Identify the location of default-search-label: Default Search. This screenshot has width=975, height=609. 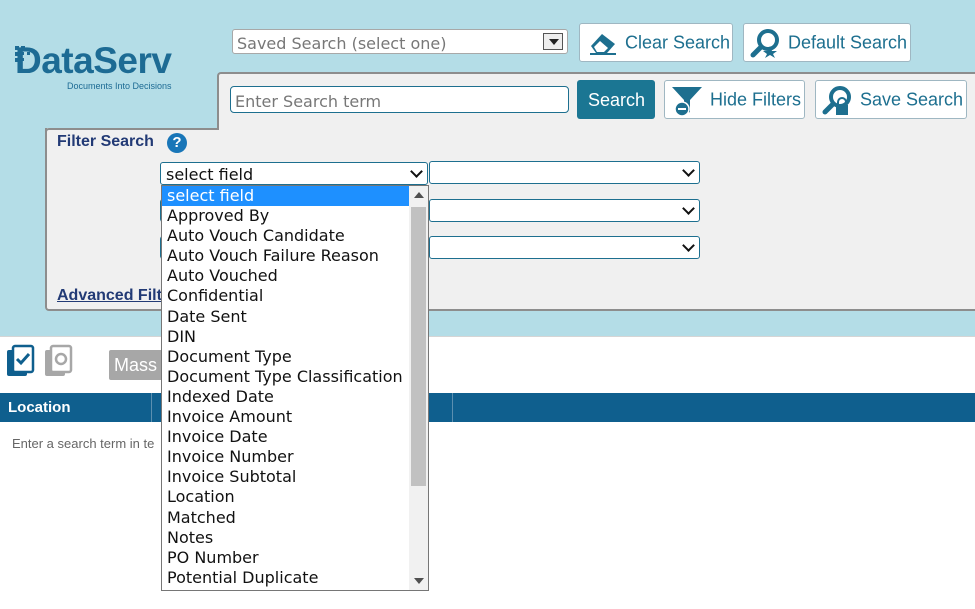
(848, 42).